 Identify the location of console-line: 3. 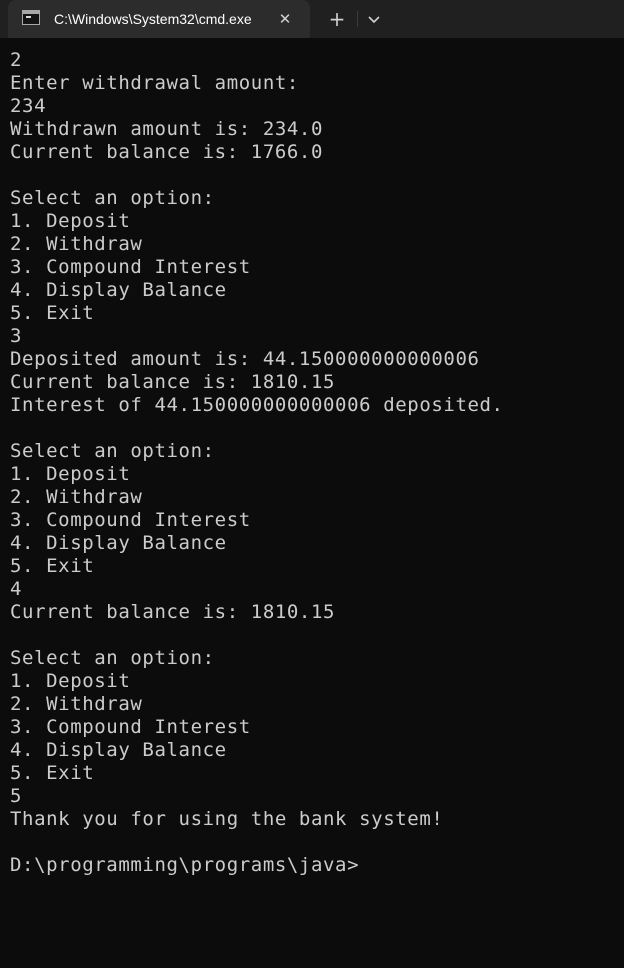
(16, 336).